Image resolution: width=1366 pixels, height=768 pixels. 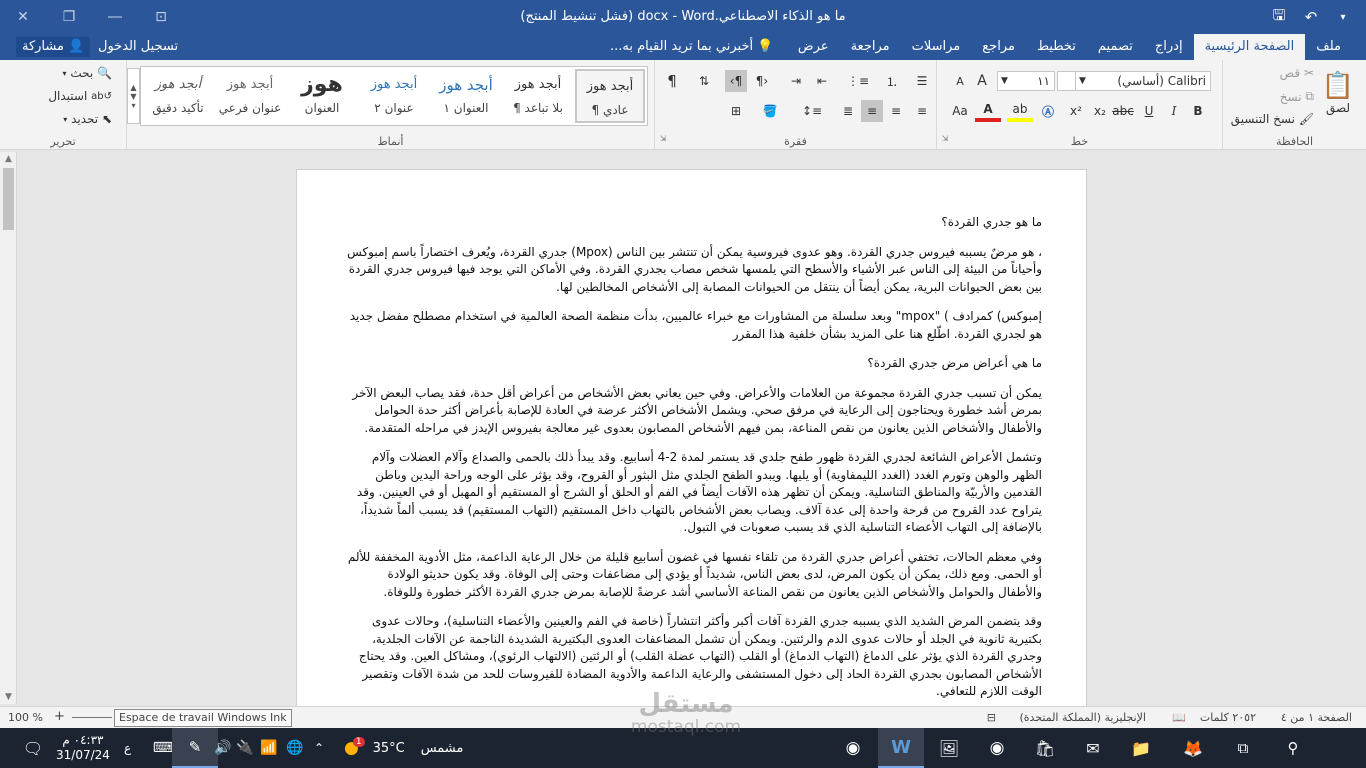 What do you see at coordinates (1076, 111) in the screenshot?
I see `superscript-button: x²` at bounding box center [1076, 111].